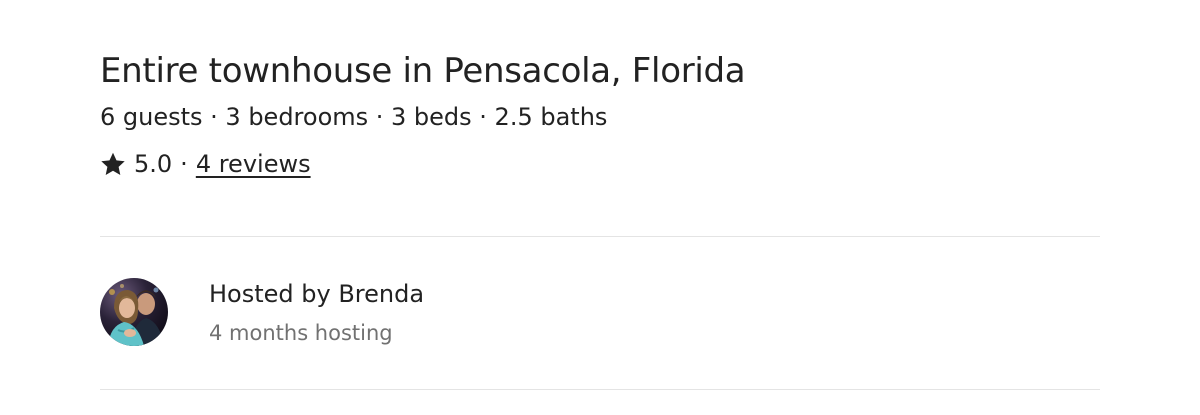  Describe the element at coordinates (317, 294) in the screenshot. I see `host-name: Hosted by Brenda` at that location.